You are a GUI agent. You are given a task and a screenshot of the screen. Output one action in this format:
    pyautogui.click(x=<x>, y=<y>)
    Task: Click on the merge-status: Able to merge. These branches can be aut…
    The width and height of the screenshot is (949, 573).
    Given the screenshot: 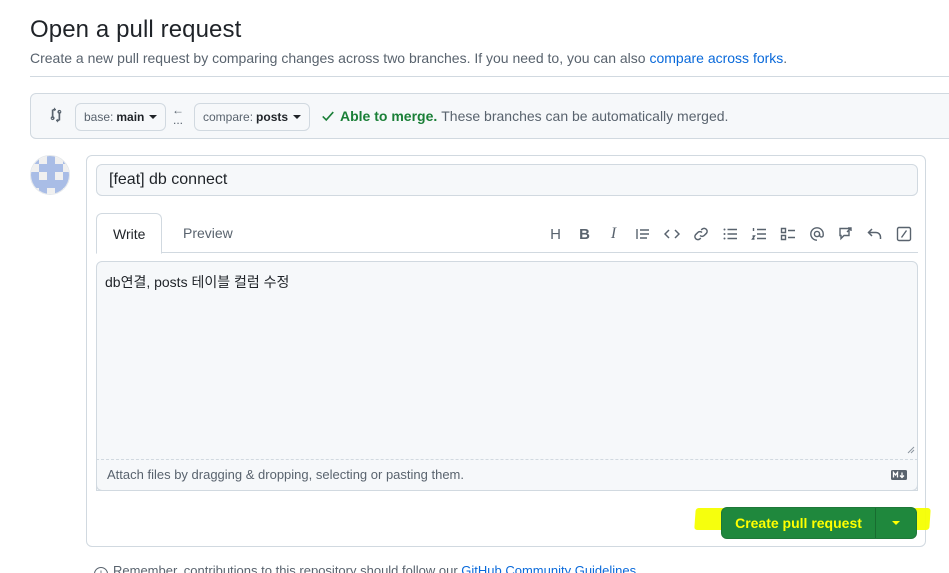 What is the action you would take?
    pyautogui.click(x=524, y=116)
    